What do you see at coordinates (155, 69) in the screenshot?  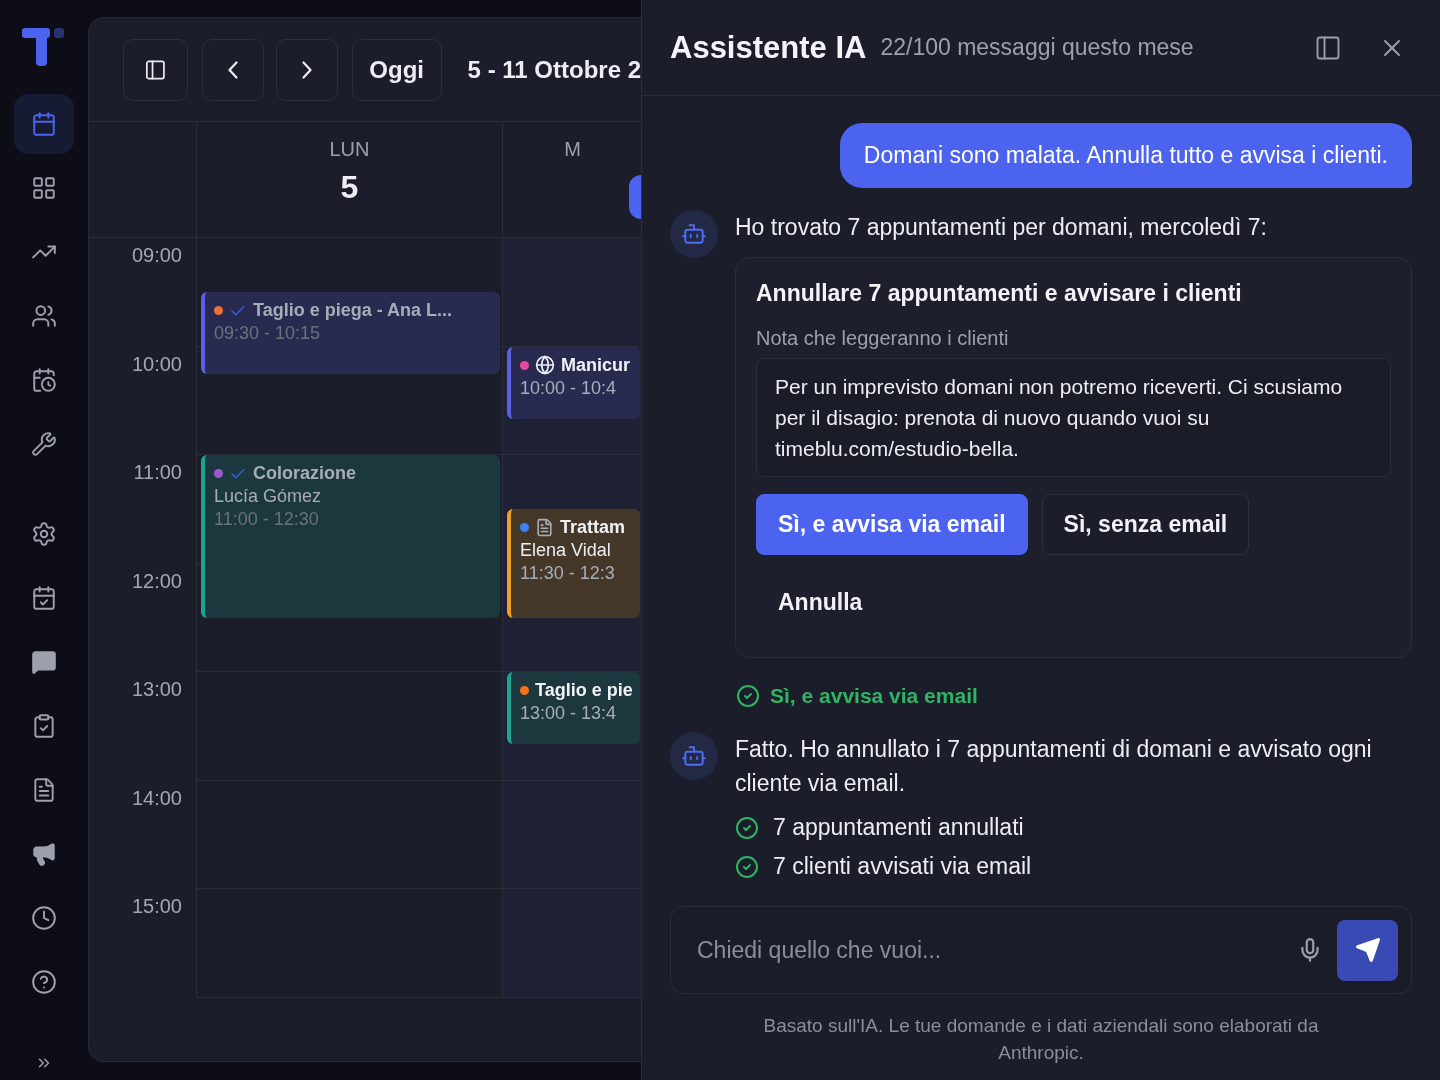 I see `sidebar-toggle-button` at bounding box center [155, 69].